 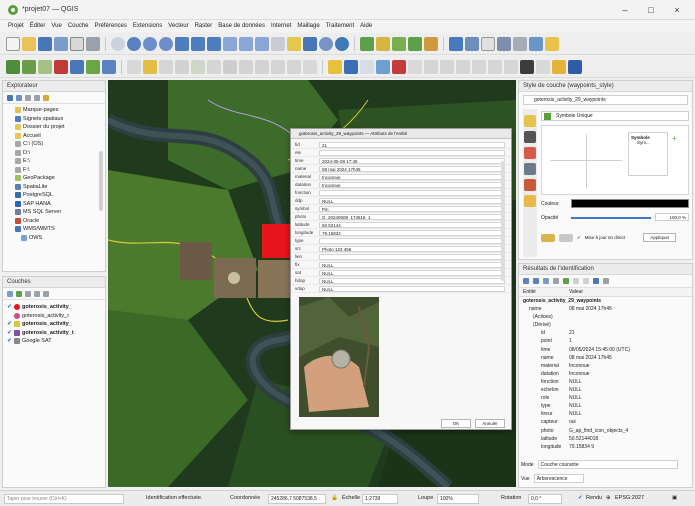 What do you see at coordinates (608, 498) in the screenshot?
I see `crs-globe-icon: ⊕` at bounding box center [608, 498].